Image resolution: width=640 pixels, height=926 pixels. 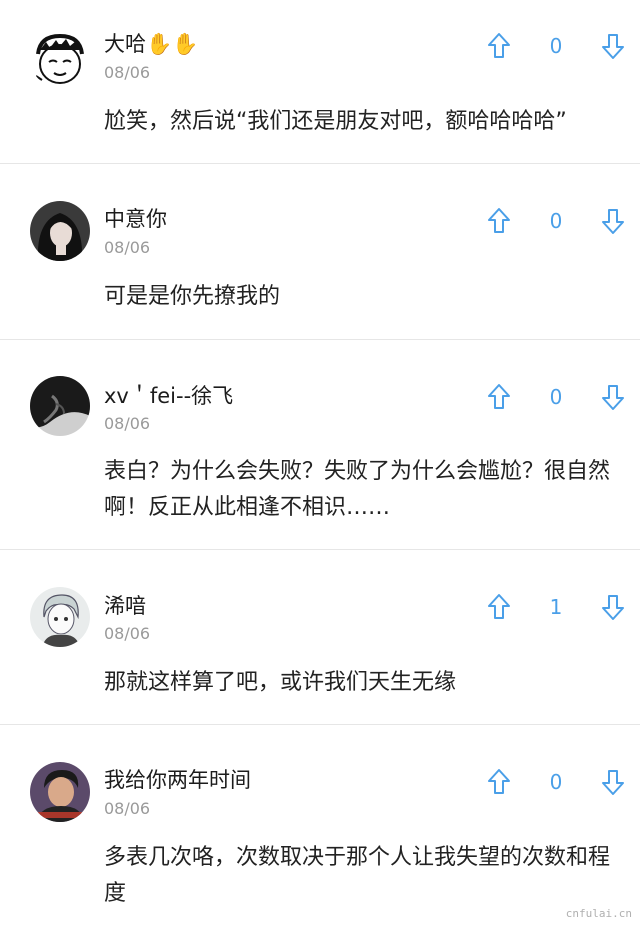 I want to click on comment-text: 那就这样算了吧，或许我们天生无缘, so click(x=280, y=682).